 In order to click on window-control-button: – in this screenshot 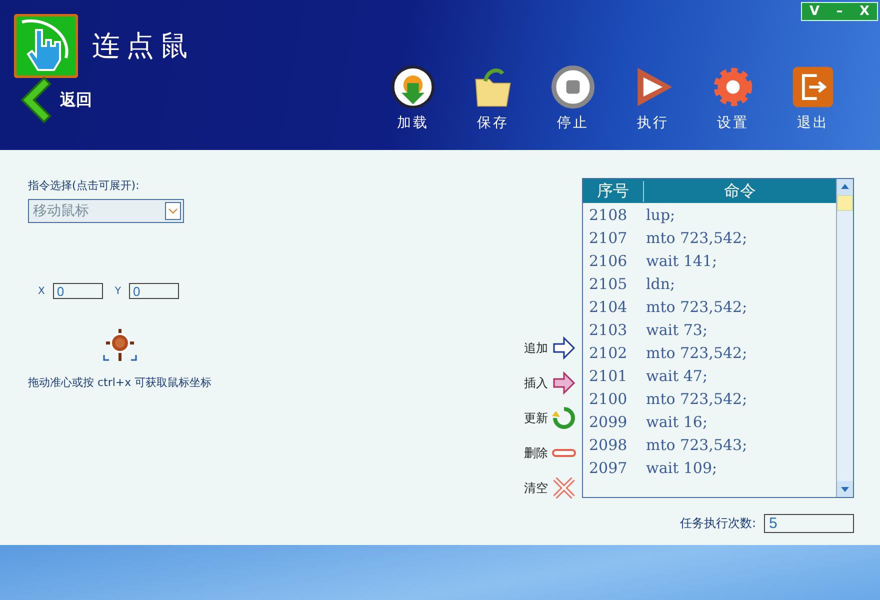, I will do `click(839, 11)`.